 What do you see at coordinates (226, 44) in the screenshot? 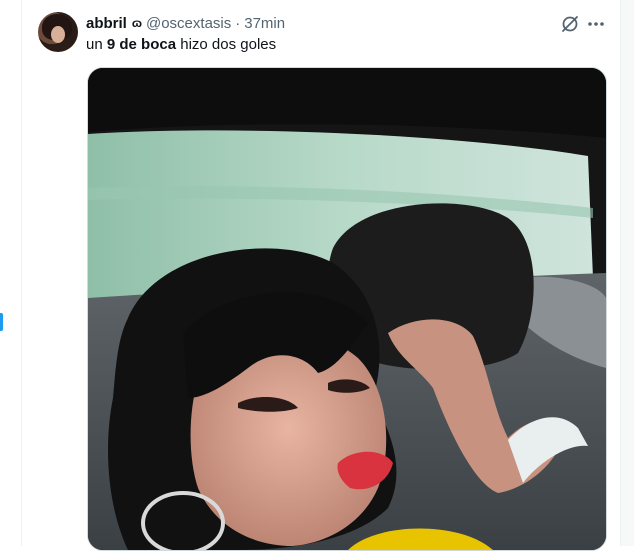
I see `tweet-text-end: hizo dos goles` at bounding box center [226, 44].